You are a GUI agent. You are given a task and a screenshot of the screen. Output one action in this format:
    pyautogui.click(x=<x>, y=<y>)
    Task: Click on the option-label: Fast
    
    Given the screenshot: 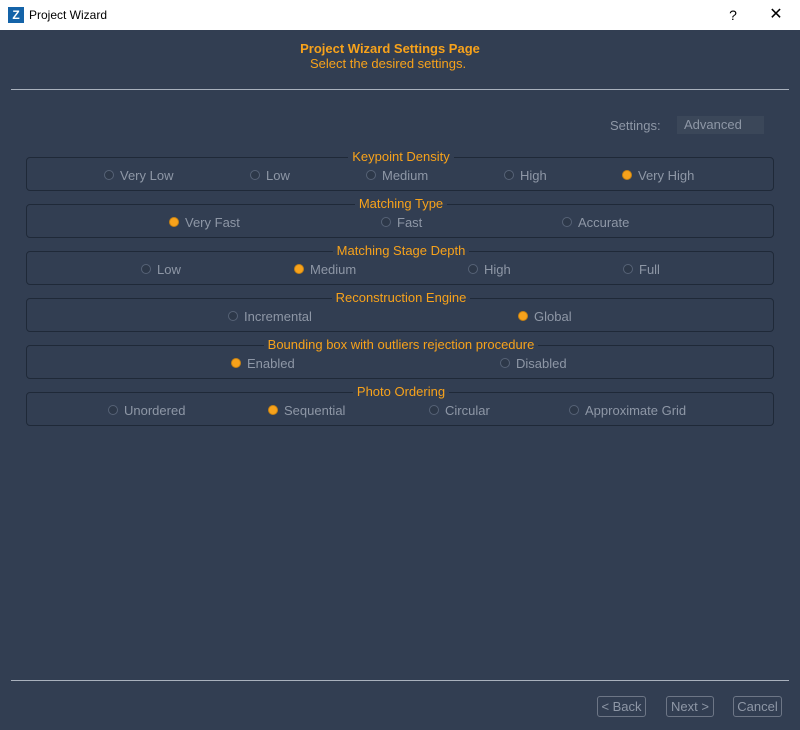 What is the action you would take?
    pyautogui.click(x=410, y=222)
    